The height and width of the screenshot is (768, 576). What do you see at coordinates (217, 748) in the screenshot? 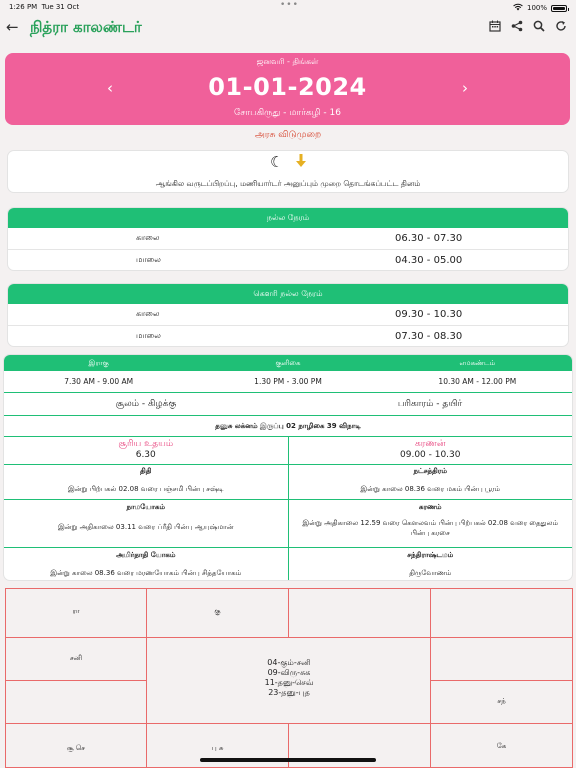
I see `rasi-planet: பு சு` at bounding box center [217, 748].